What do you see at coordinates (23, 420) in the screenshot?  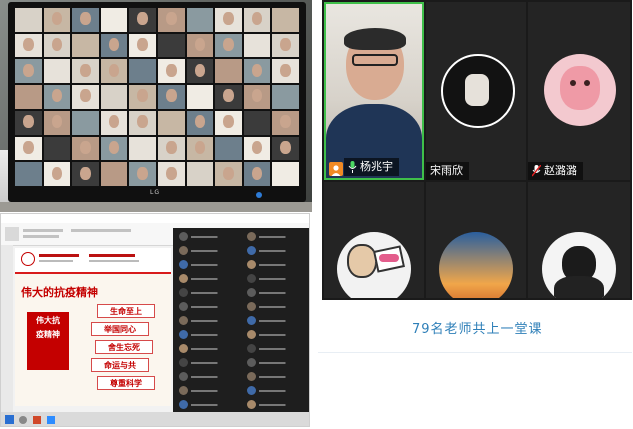 I see `search-icon` at bounding box center [23, 420].